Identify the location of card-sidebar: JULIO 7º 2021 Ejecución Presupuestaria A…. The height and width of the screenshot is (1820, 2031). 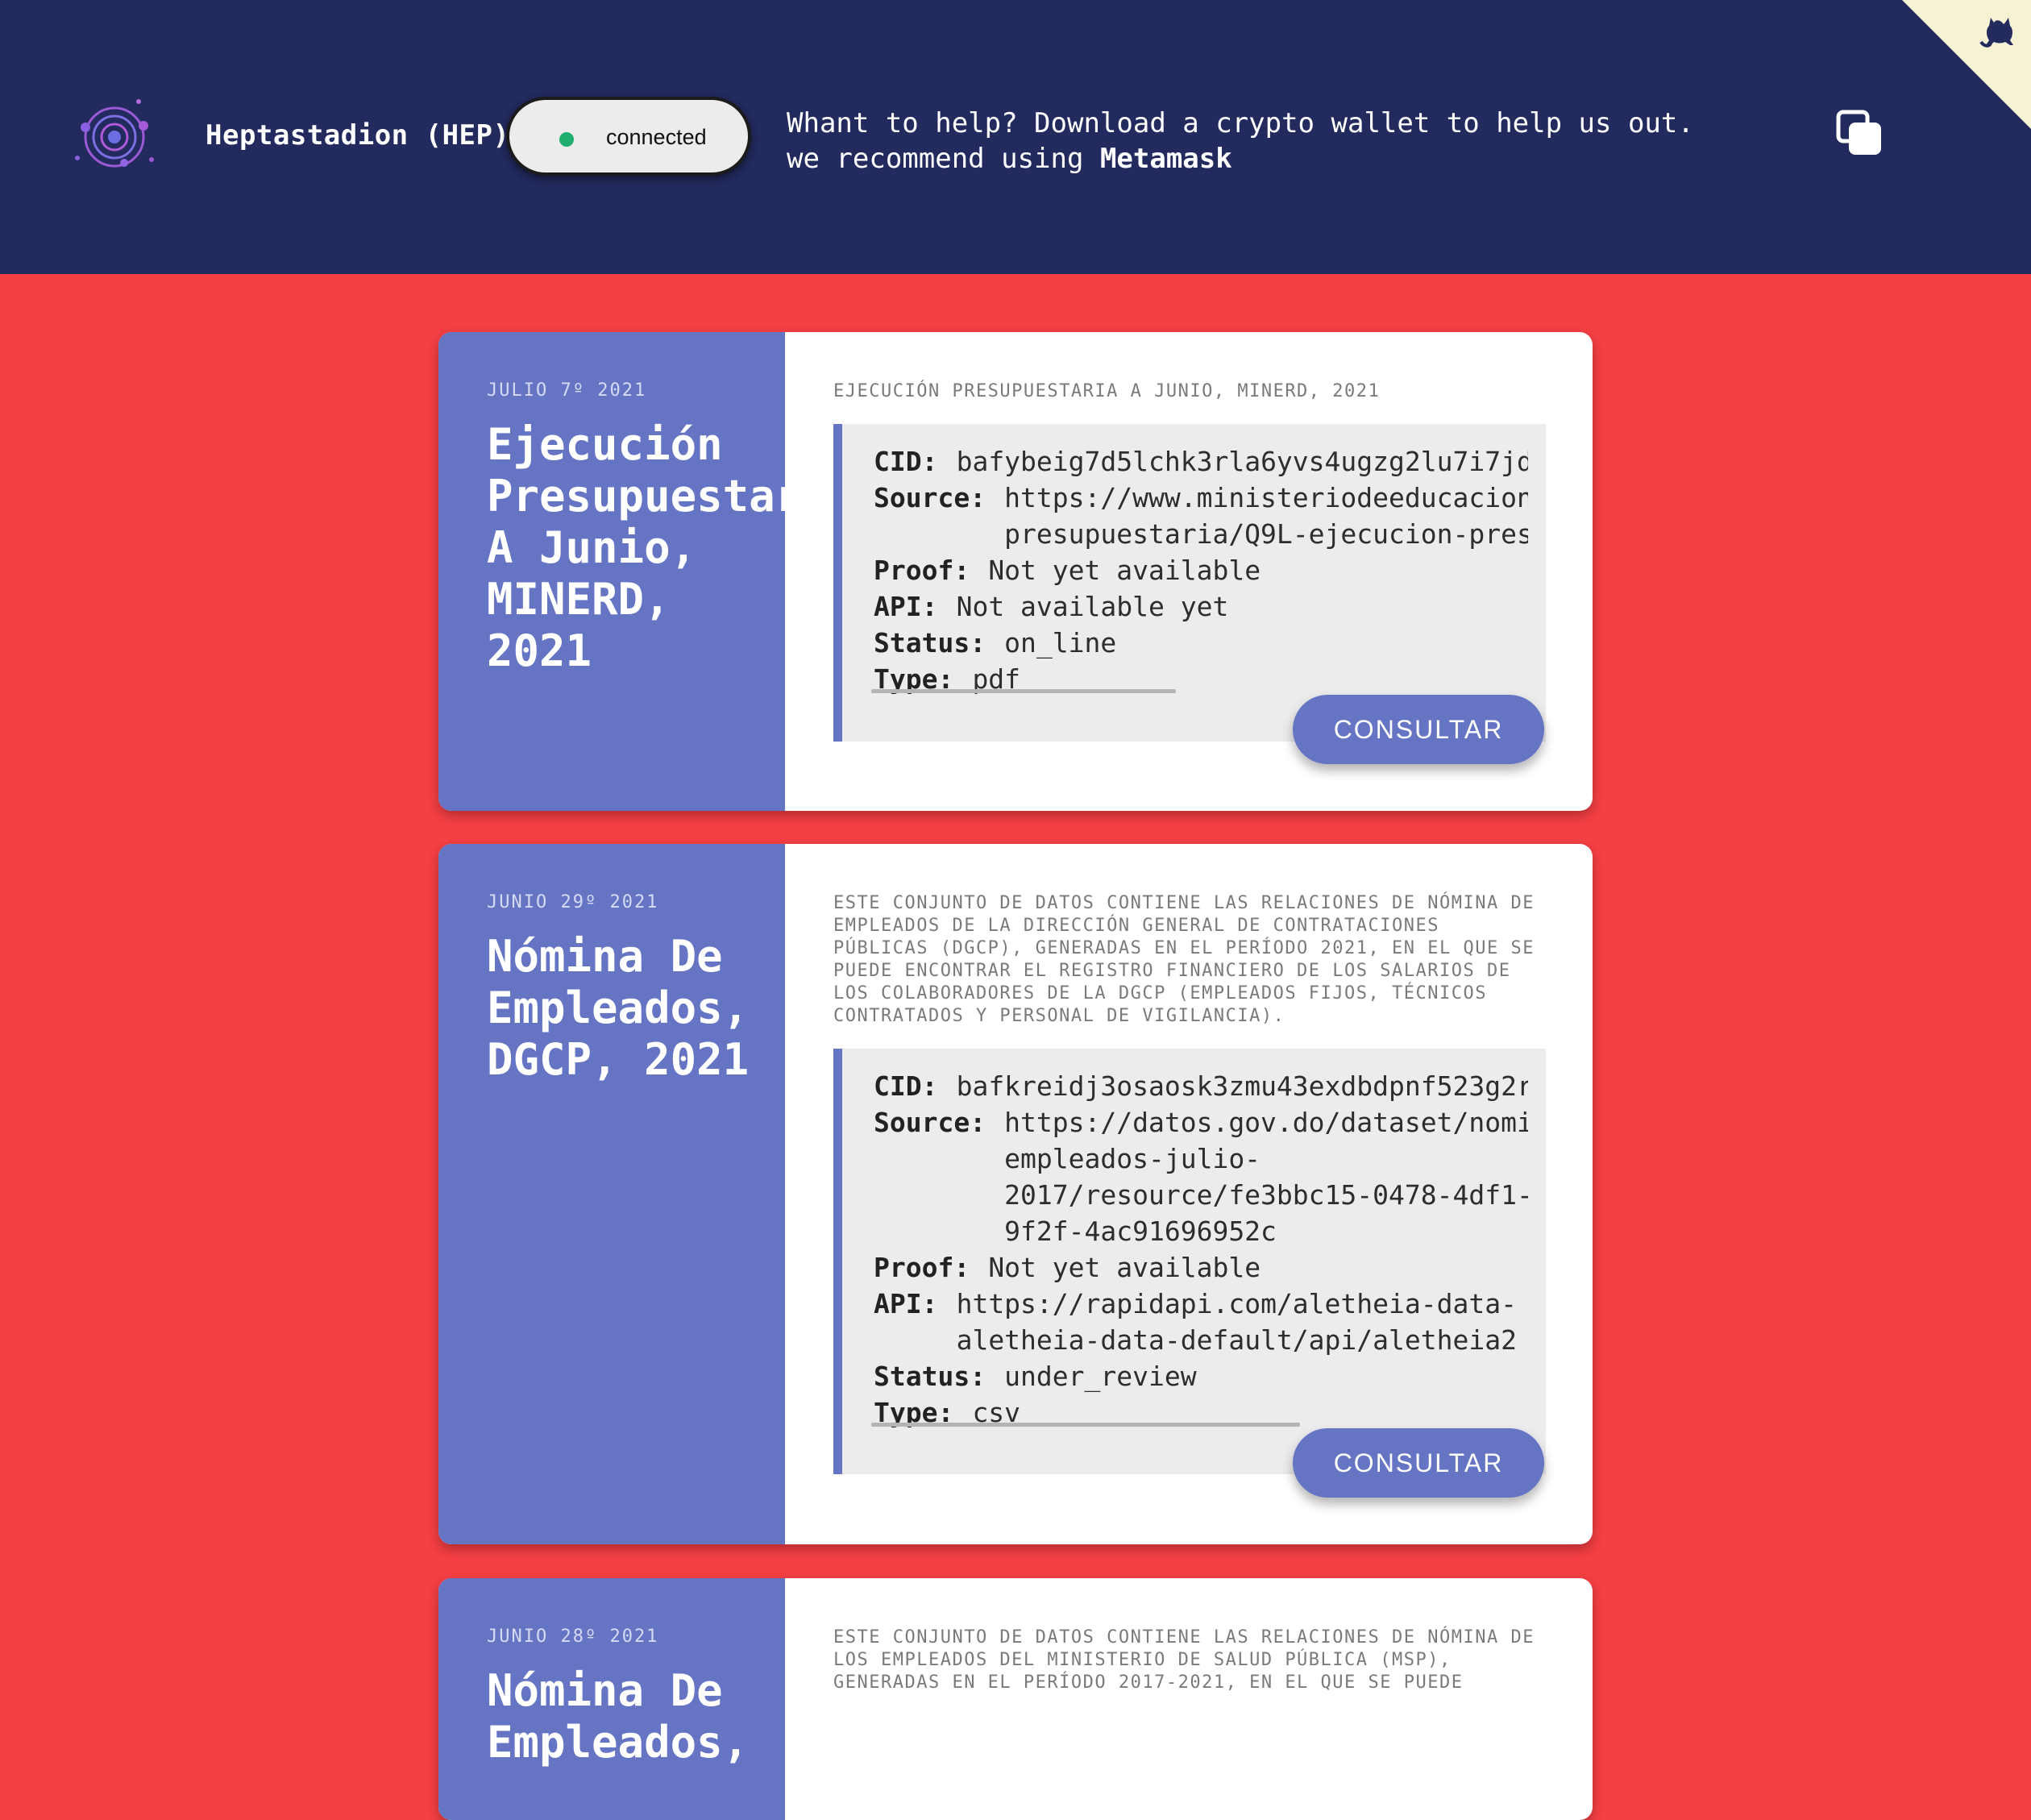
(611, 572).